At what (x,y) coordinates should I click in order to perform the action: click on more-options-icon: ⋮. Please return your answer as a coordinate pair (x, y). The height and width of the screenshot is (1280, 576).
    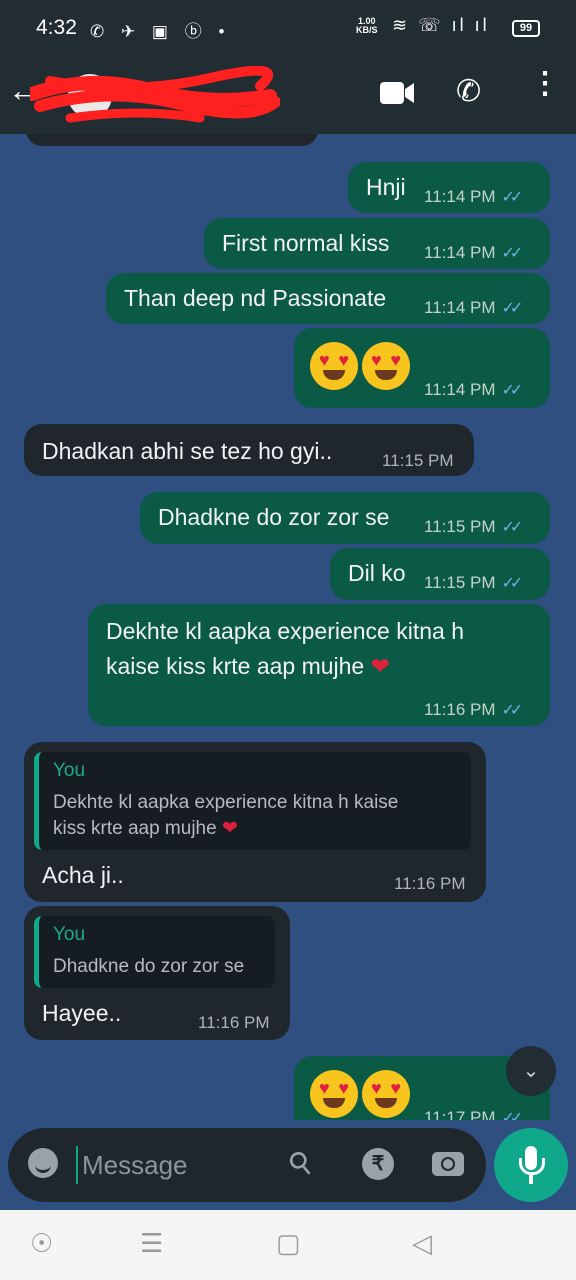
    Looking at the image, I should click on (545, 84).